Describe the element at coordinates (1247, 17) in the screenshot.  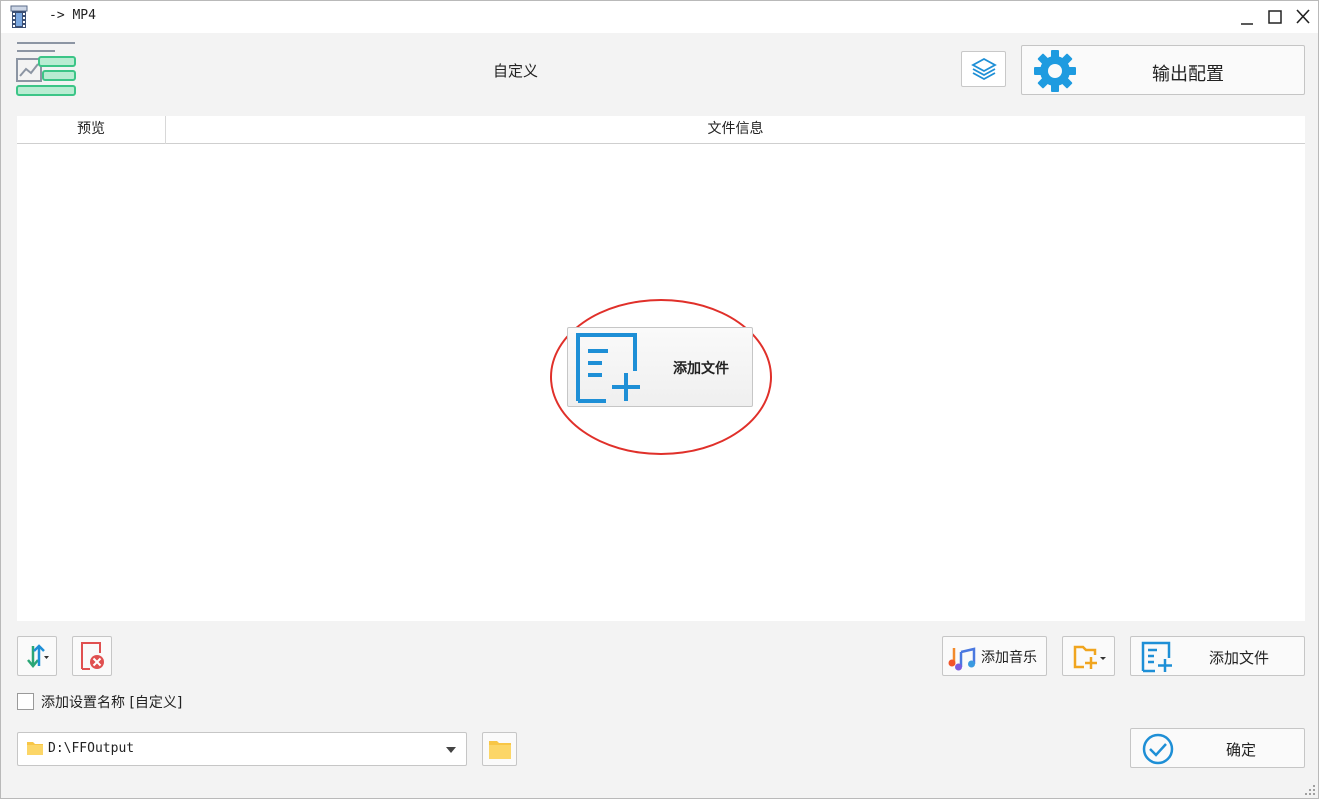
I see `minimize-button` at that location.